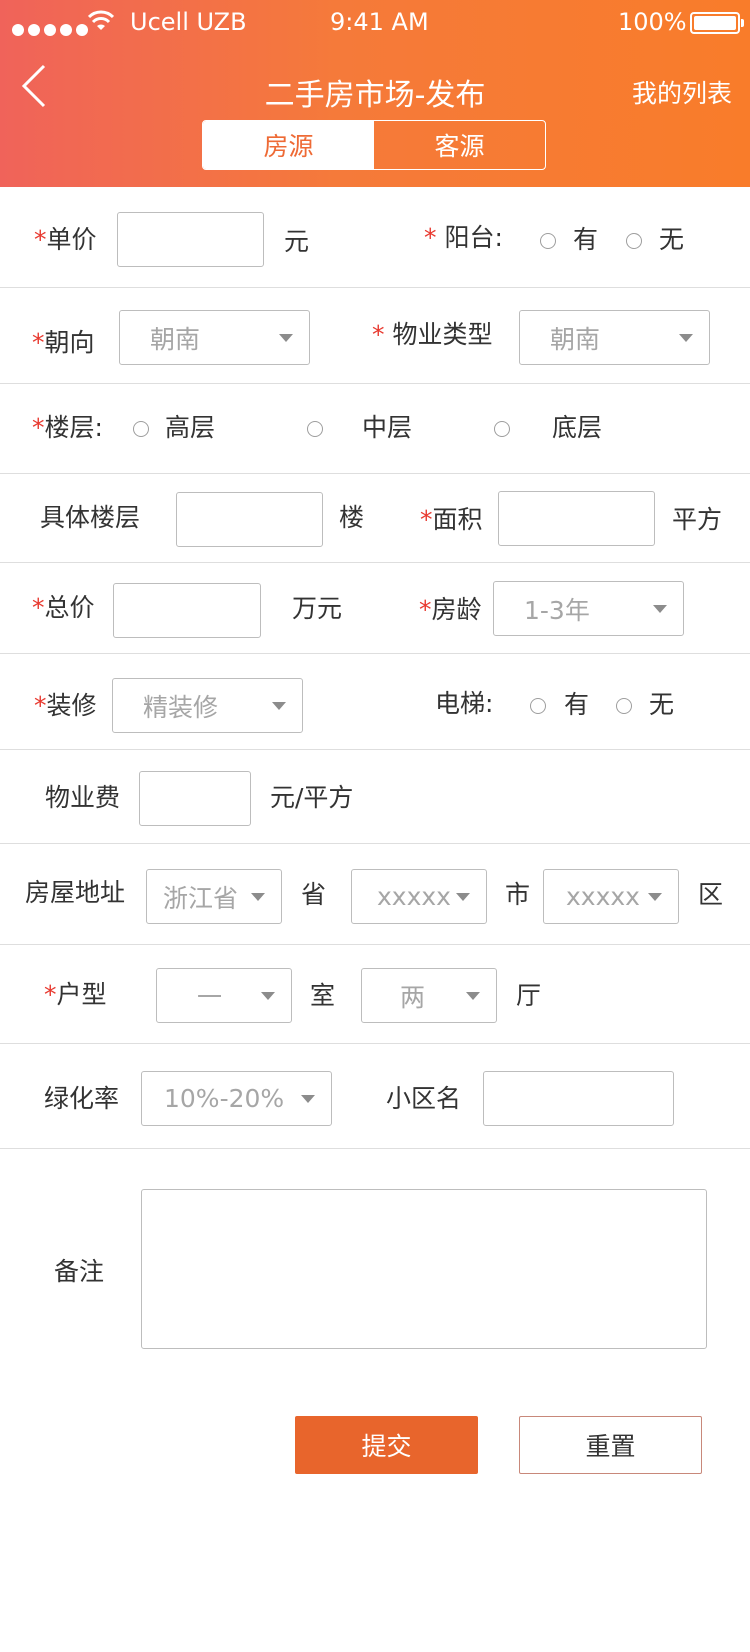  I want to click on elevator-yes-label: 有, so click(577, 704).